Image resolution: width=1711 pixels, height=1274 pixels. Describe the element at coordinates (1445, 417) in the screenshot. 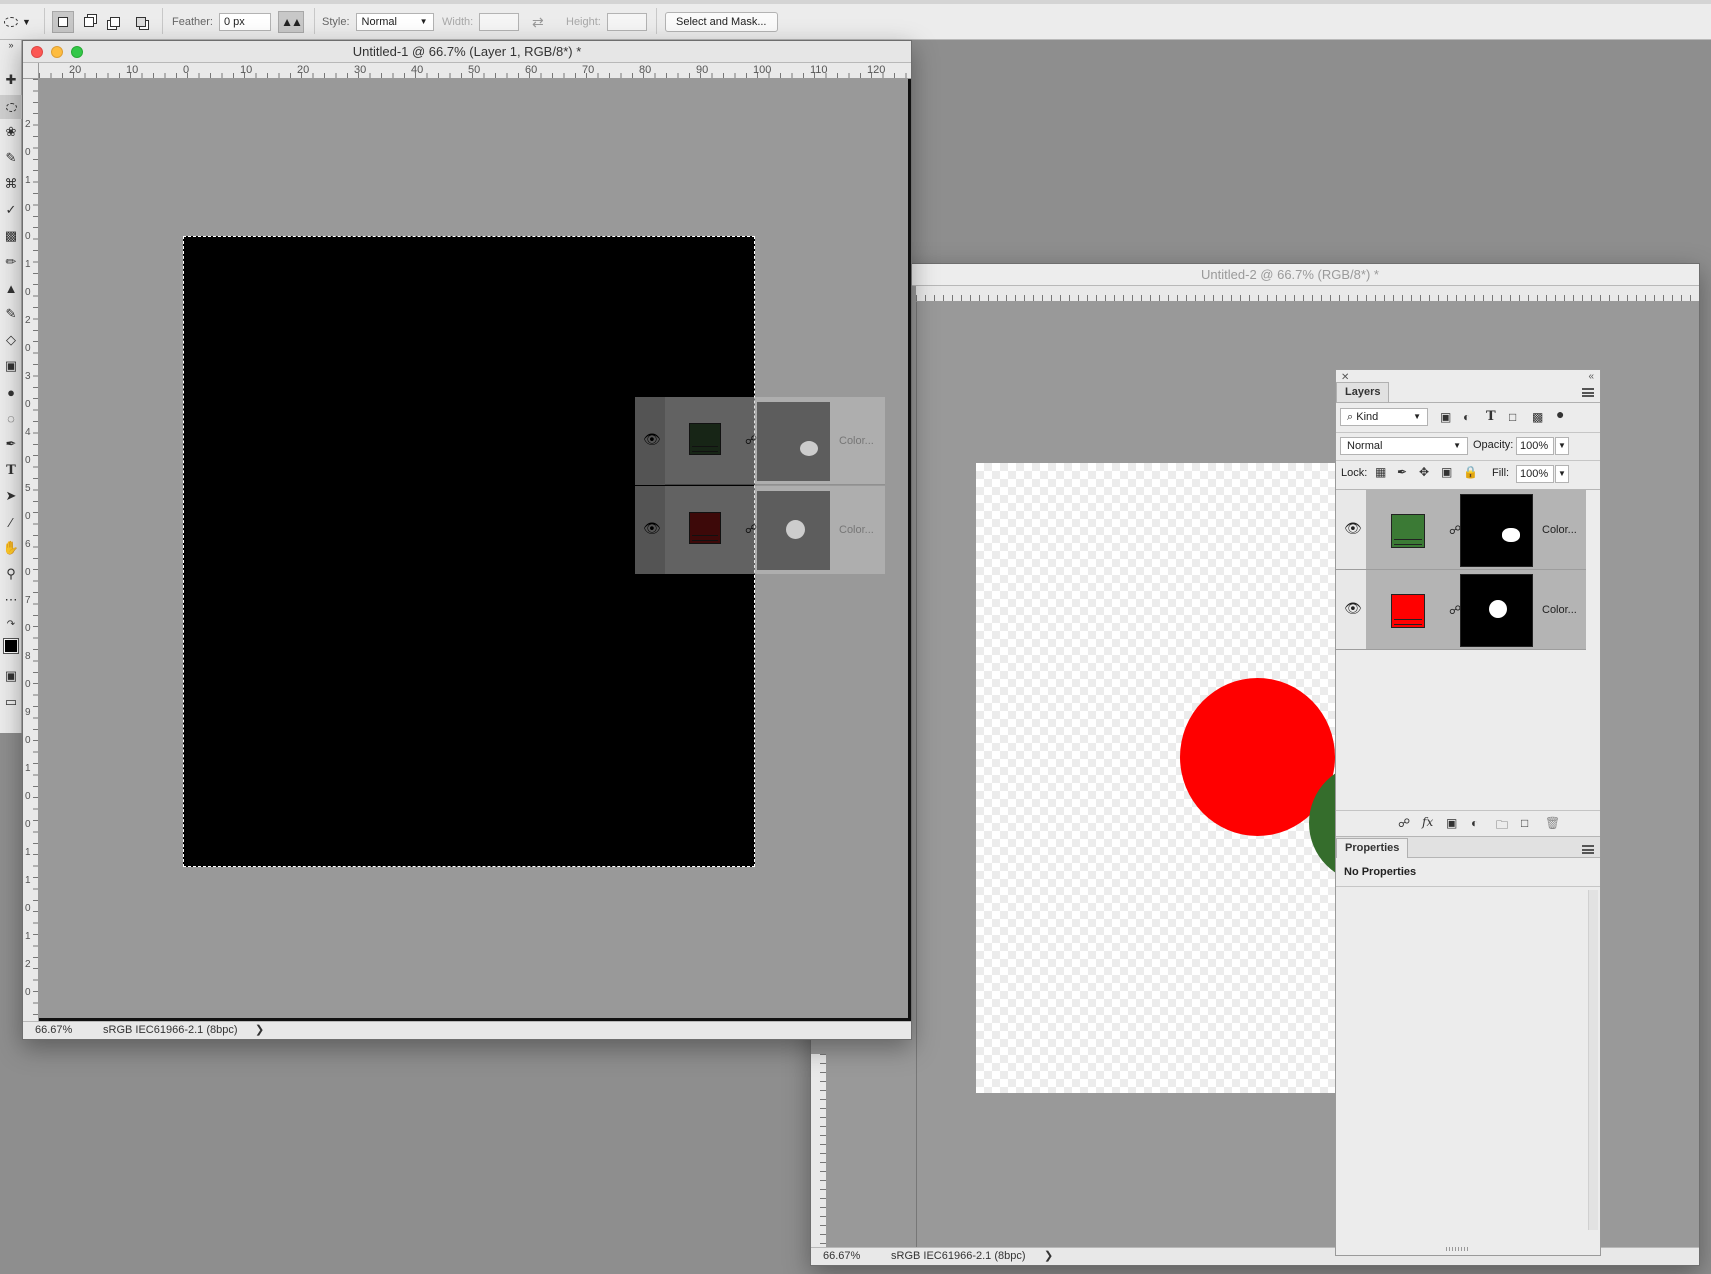

I see `pixel-filter-icon: ▣` at that location.